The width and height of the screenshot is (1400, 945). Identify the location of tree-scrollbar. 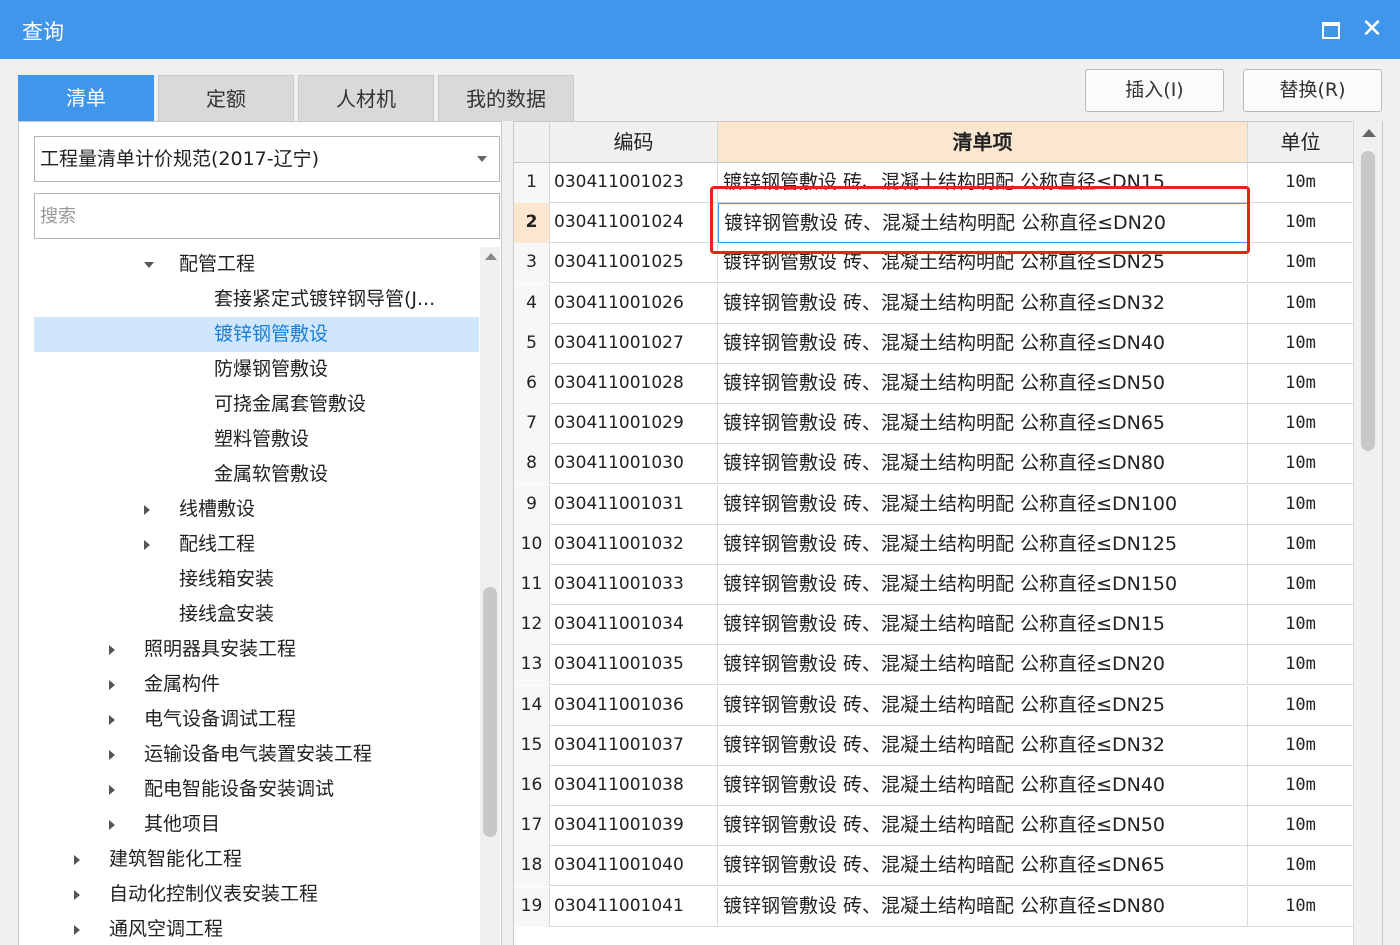
(490, 596).